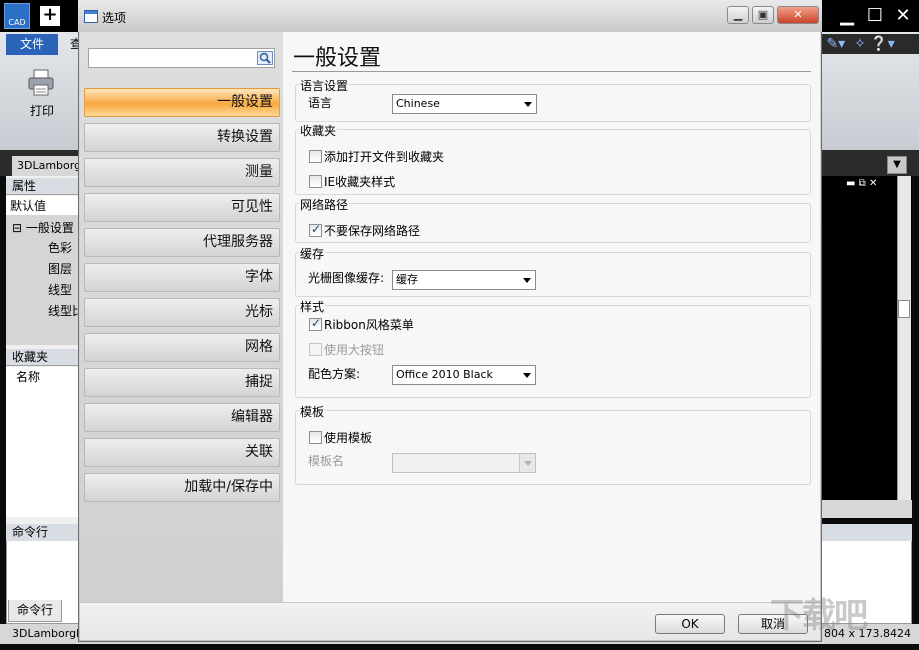 The height and width of the screenshot is (650, 919). What do you see at coordinates (315, 181) in the screenshot?
I see `ie-style-checkbox` at bounding box center [315, 181].